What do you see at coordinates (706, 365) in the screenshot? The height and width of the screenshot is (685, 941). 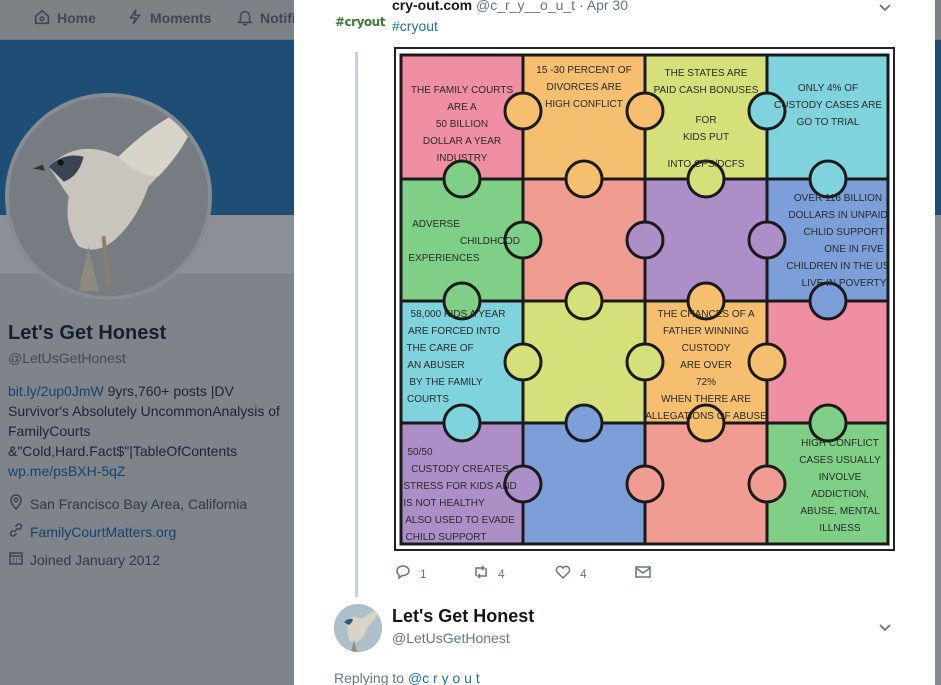 I see `svg-text: ARE OVER` at bounding box center [706, 365].